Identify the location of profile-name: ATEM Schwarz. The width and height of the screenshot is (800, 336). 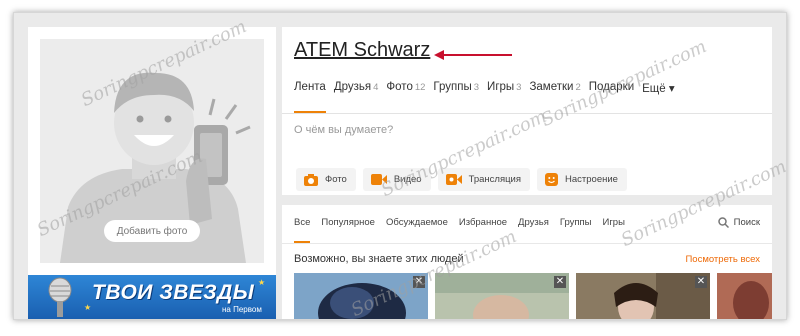
(362, 50).